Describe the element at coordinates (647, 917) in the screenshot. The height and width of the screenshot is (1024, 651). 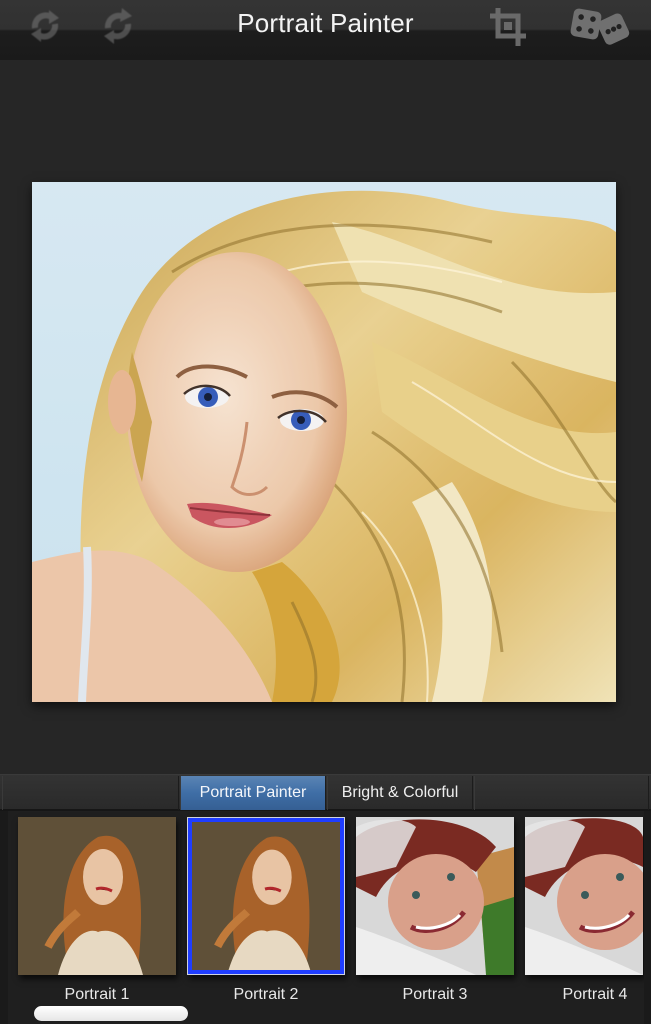
I see `strip-edge` at that location.